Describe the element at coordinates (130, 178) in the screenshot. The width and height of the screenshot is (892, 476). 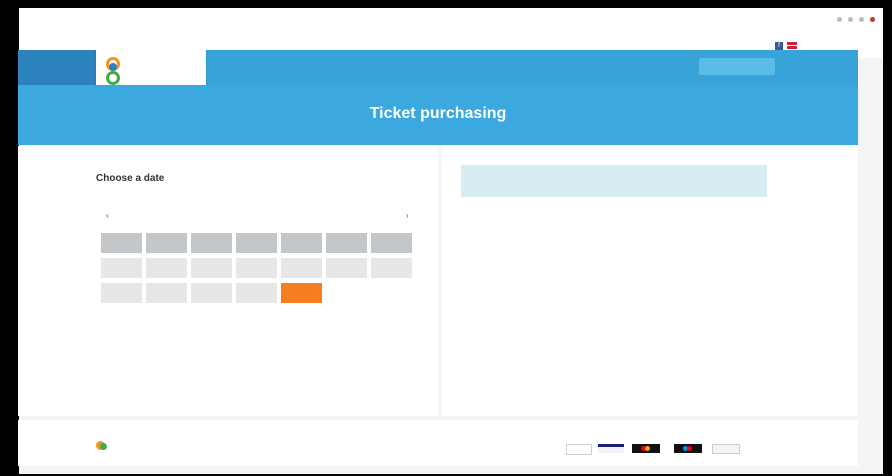
I see `calendar-heading: Choose a date` at that location.